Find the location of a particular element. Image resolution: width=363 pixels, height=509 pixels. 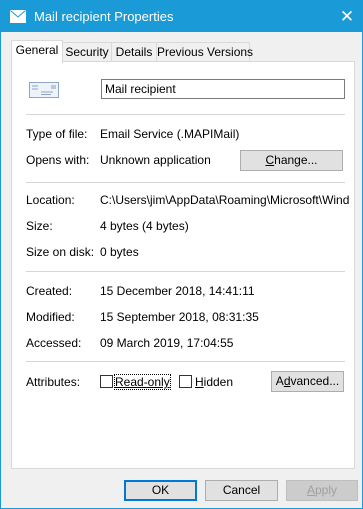

window-title: Mail recipient Properties is located at coordinates (104, 16).